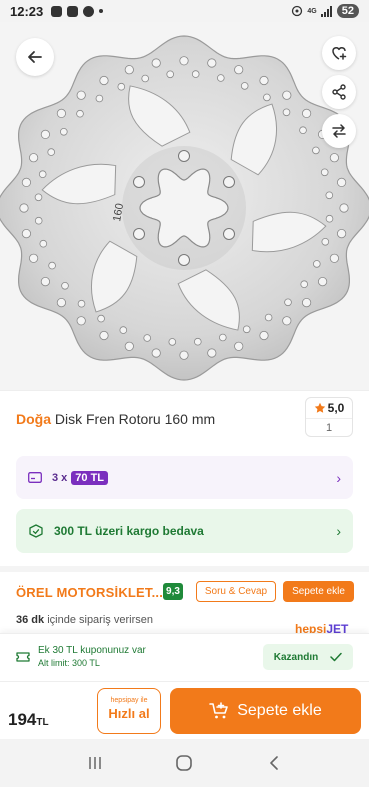 This screenshot has width=369, height=787. What do you see at coordinates (184, 569) in the screenshot?
I see `section-divider` at bounding box center [184, 569].